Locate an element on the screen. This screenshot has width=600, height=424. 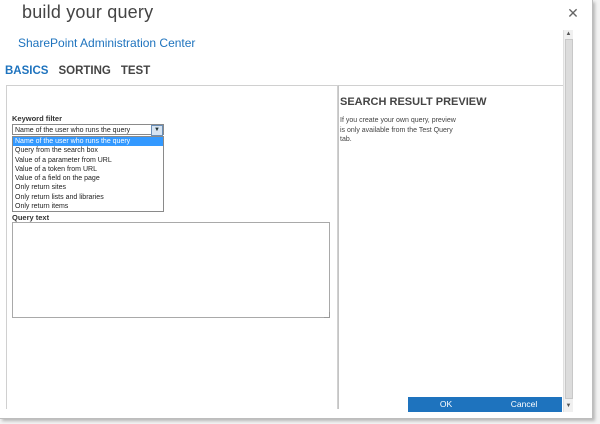
site-name-link: SharePoint Administration Center is located at coordinates (106, 43).